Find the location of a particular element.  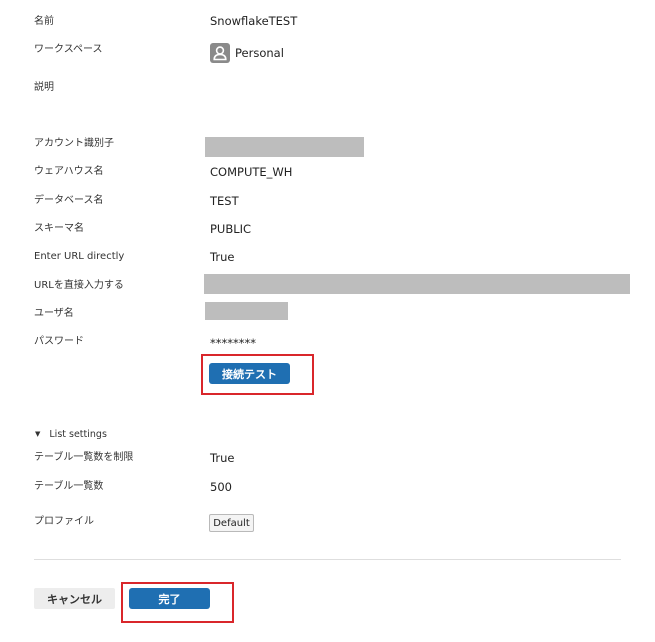

password-value: ******** is located at coordinates (233, 343).